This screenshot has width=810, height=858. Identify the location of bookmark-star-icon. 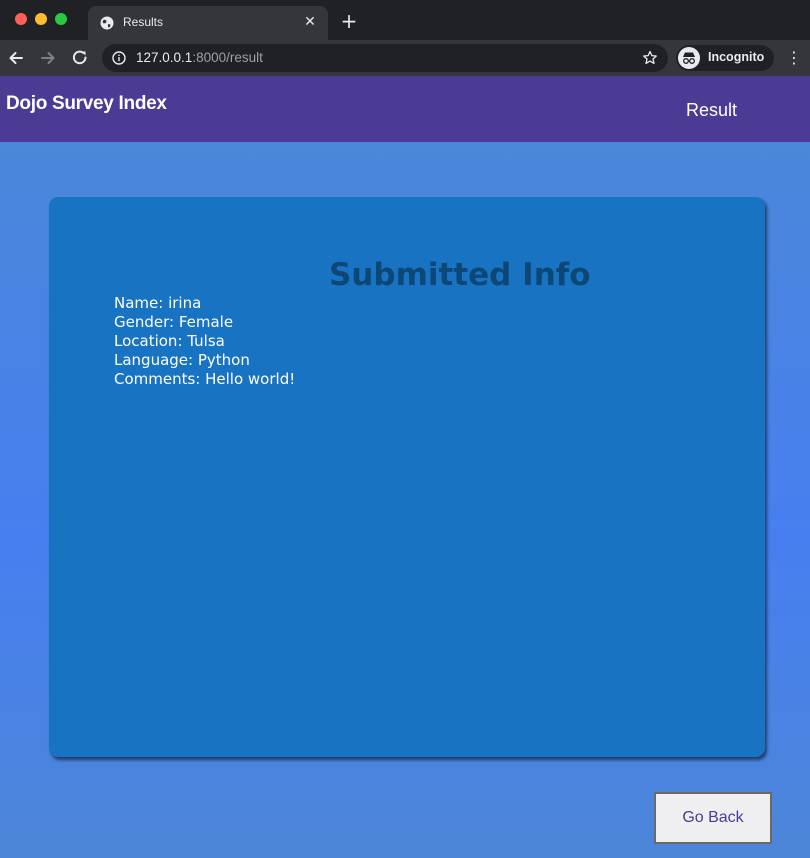
(650, 58).